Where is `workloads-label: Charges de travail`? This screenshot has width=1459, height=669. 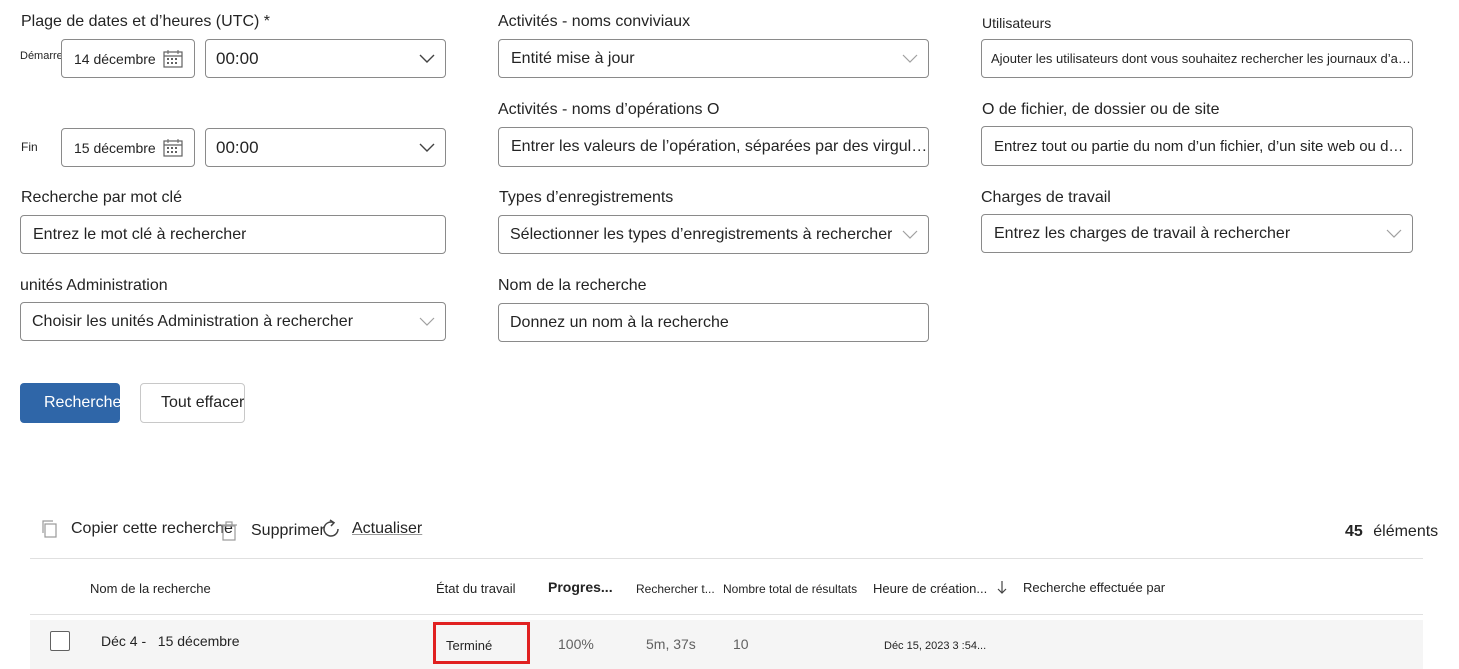 workloads-label: Charges de travail is located at coordinates (1046, 197).